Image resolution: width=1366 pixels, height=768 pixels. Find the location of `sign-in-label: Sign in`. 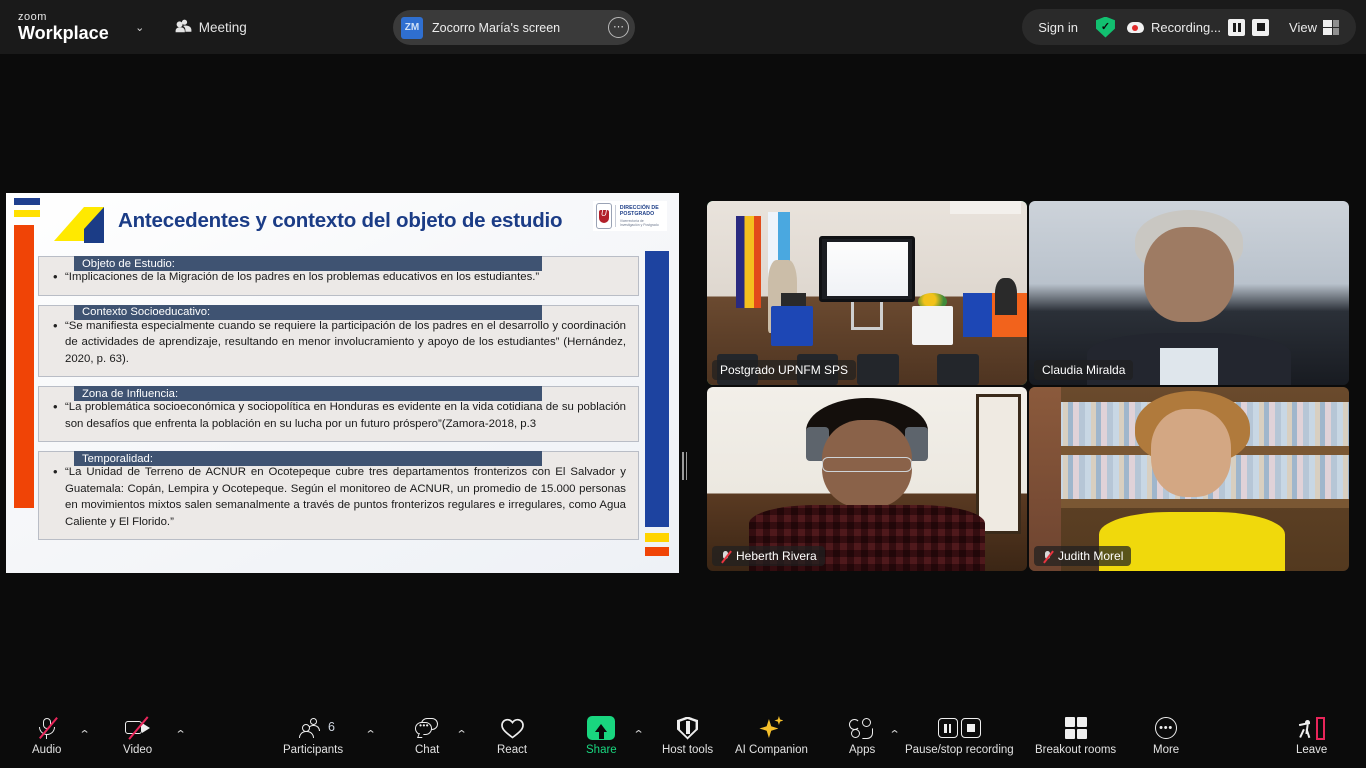

sign-in-label: Sign in is located at coordinates (1058, 27).